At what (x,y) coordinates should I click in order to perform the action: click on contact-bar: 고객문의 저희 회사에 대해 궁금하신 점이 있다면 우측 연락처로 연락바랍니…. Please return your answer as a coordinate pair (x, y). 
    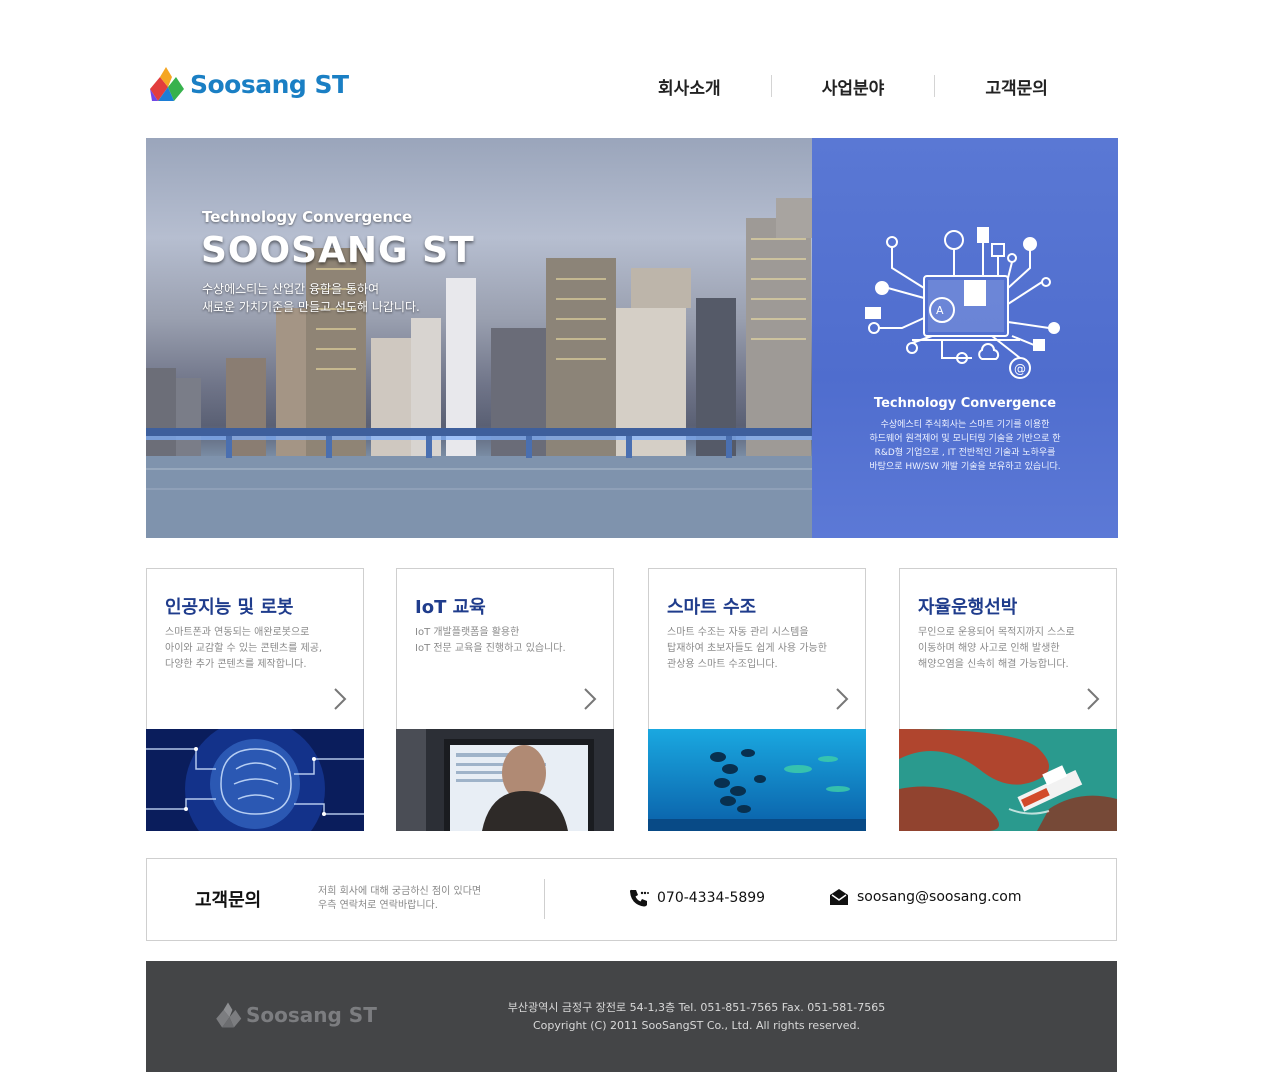
    Looking at the image, I should click on (631, 899).